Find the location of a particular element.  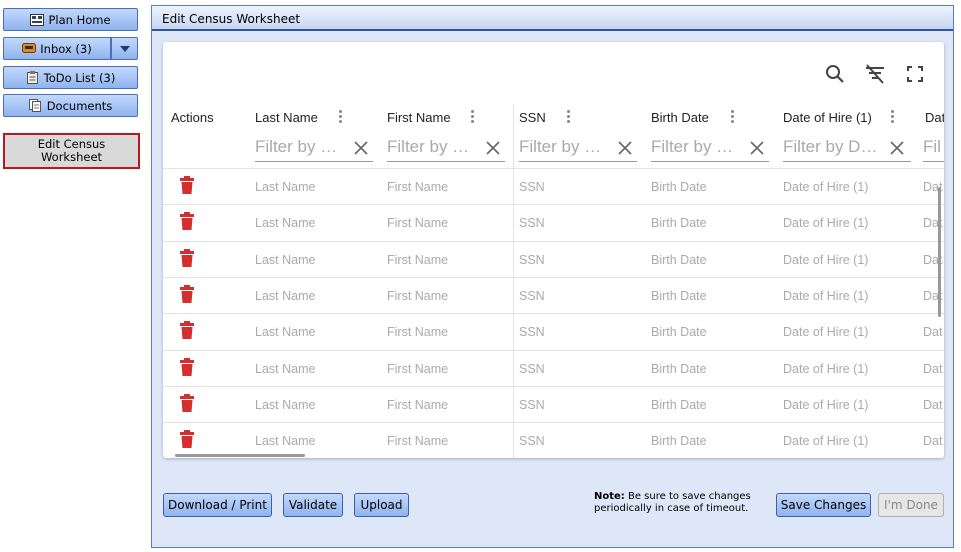

horizontal-scrollbar is located at coordinates (240, 455).